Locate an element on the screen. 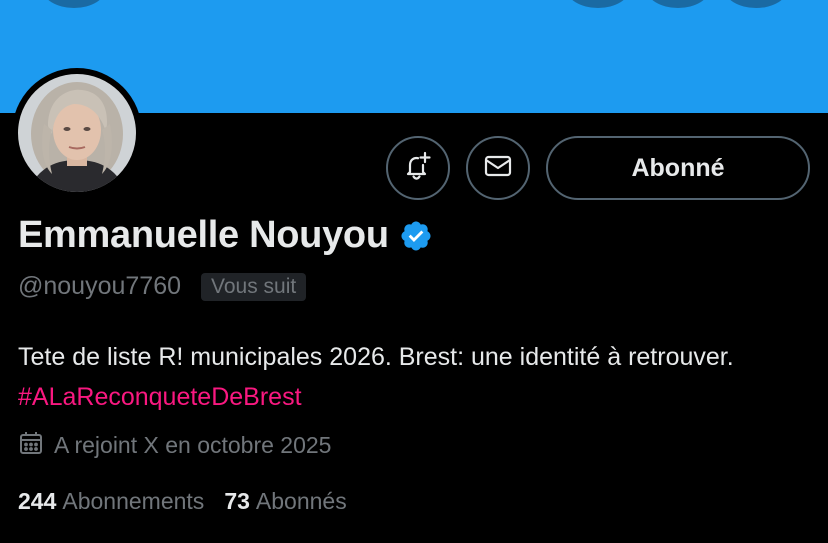  following-button: Abonné is located at coordinates (678, 168).